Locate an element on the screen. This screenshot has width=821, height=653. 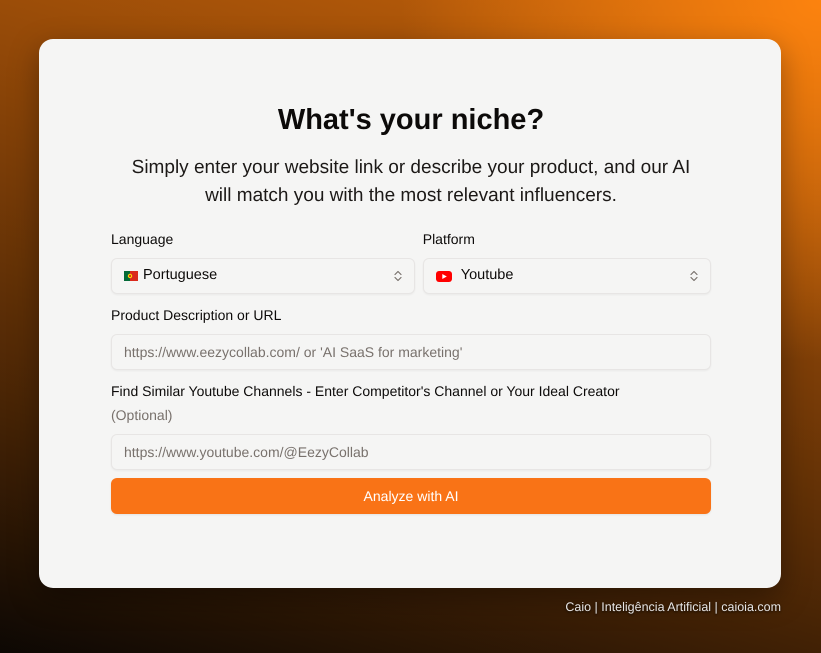
language-label: Language is located at coordinates (142, 239).